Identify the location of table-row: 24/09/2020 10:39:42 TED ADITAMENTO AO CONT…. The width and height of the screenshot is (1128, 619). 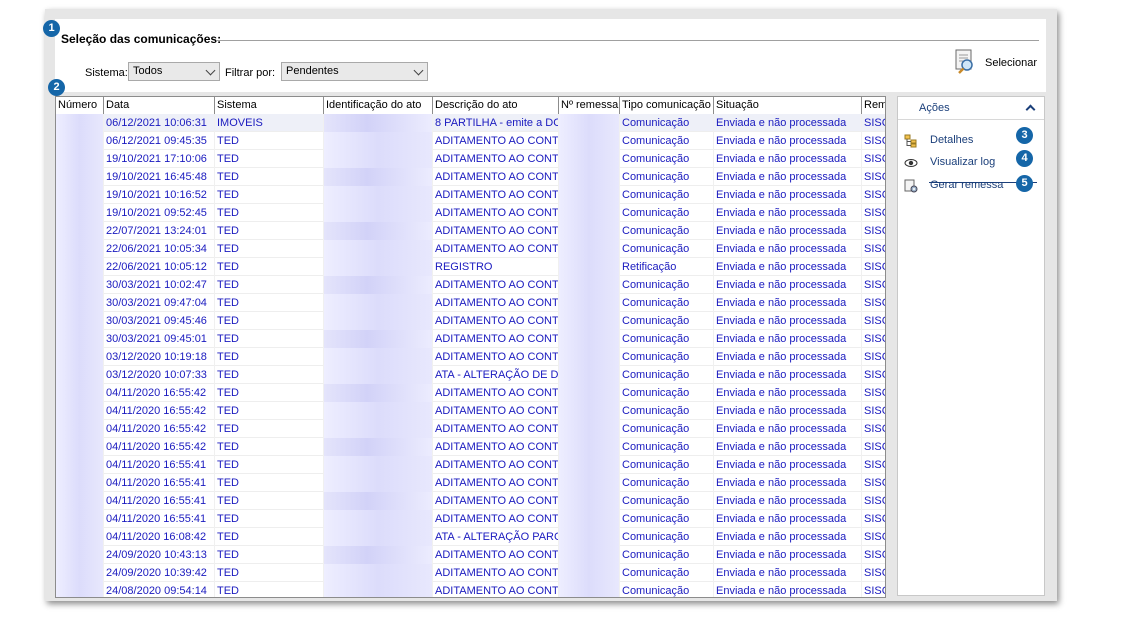
(470, 573).